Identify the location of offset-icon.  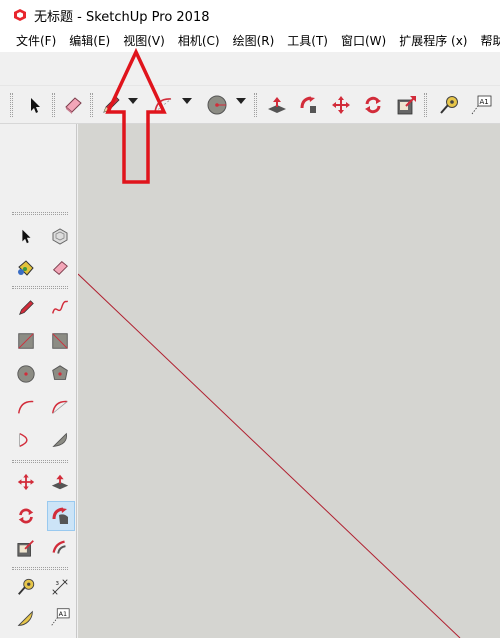
(59, 547).